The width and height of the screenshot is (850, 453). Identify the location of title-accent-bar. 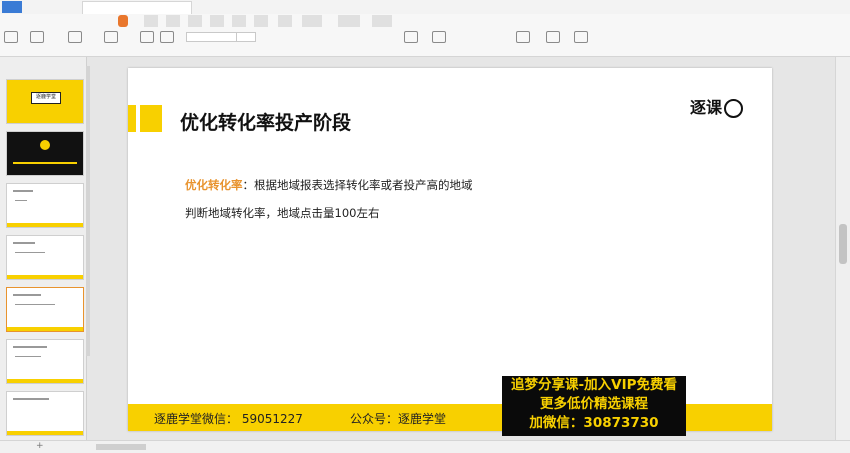
(132, 118).